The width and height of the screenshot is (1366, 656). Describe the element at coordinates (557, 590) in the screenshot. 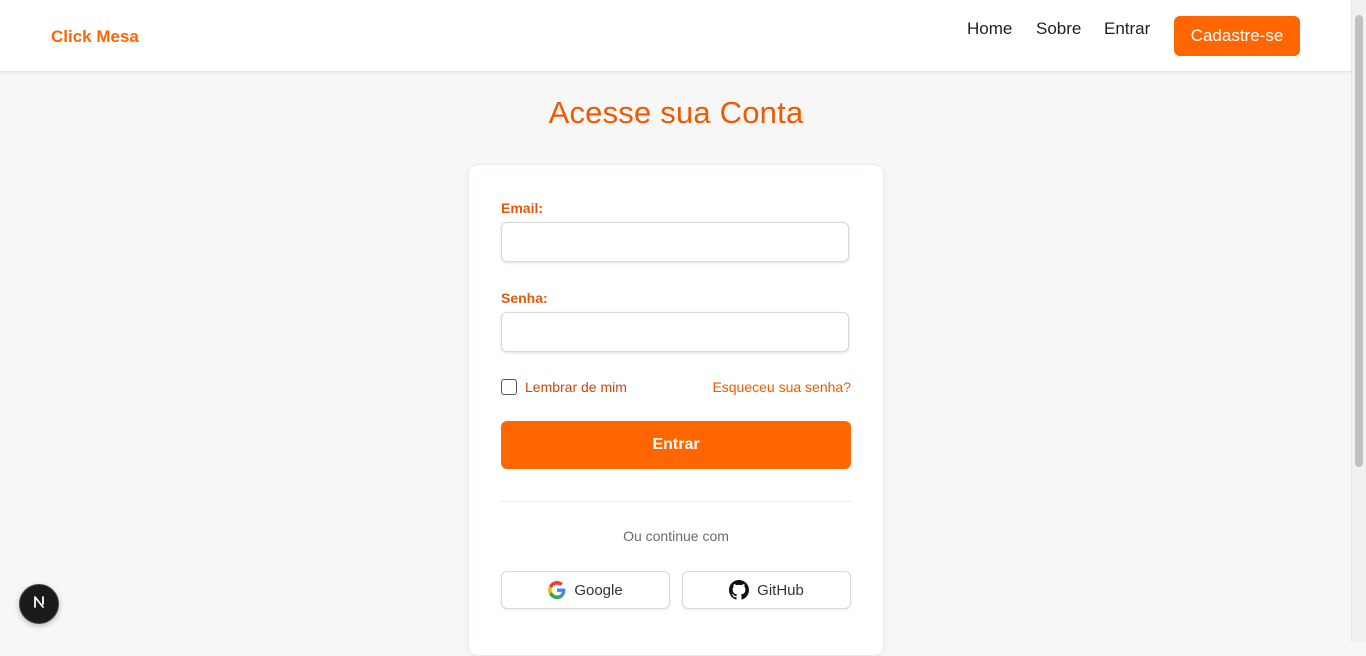

I see `google-icon` at that location.